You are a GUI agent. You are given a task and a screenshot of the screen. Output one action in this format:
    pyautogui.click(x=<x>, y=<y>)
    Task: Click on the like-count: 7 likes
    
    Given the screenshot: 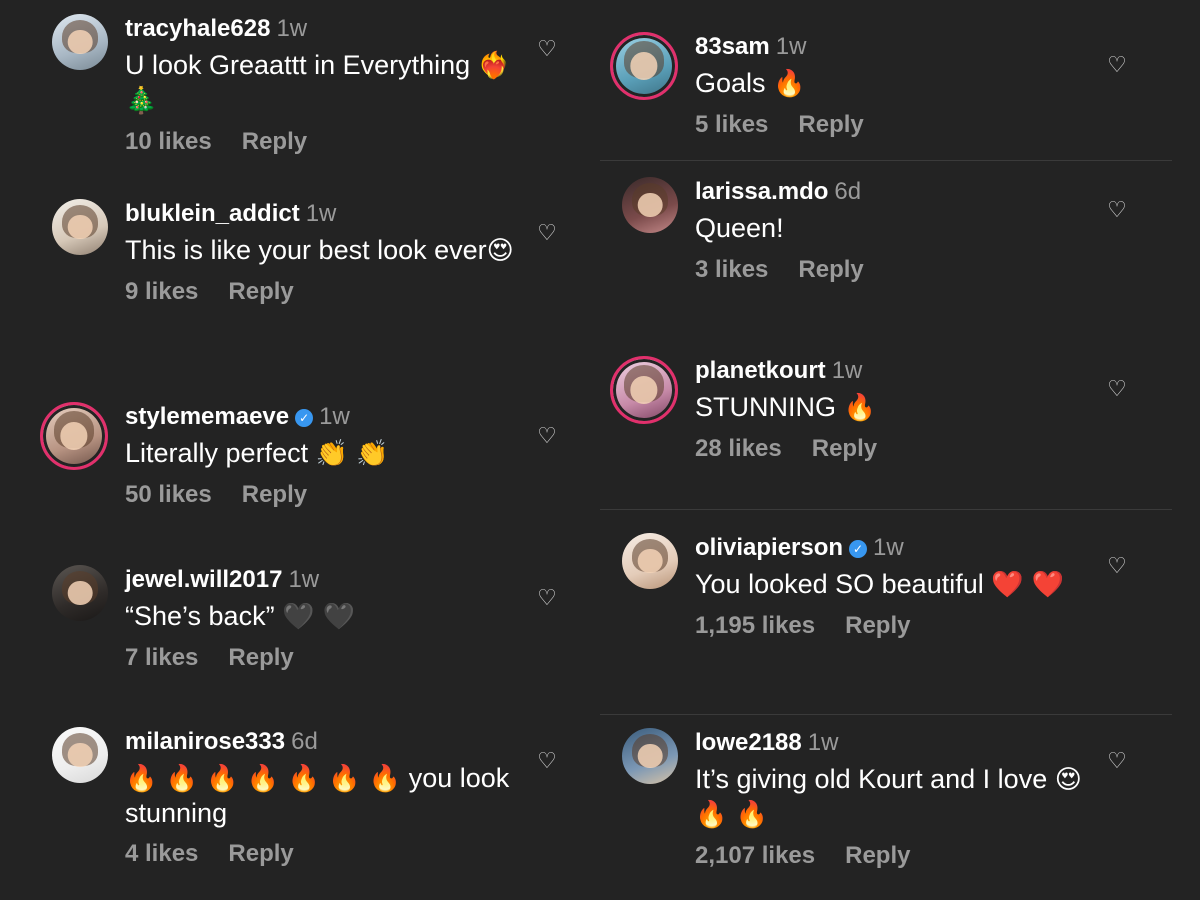 What is the action you would take?
    pyautogui.click(x=161, y=657)
    